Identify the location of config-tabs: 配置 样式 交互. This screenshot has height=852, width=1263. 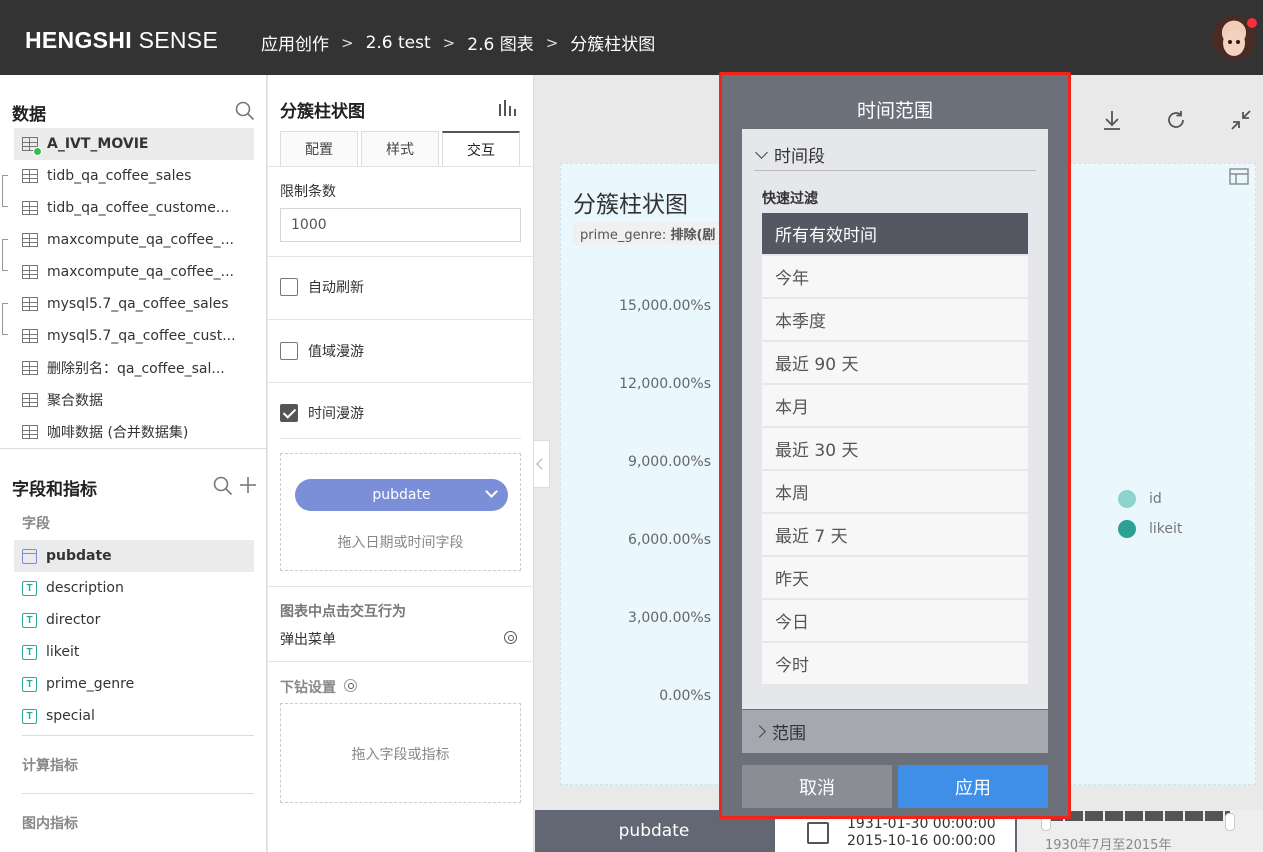
(400, 148).